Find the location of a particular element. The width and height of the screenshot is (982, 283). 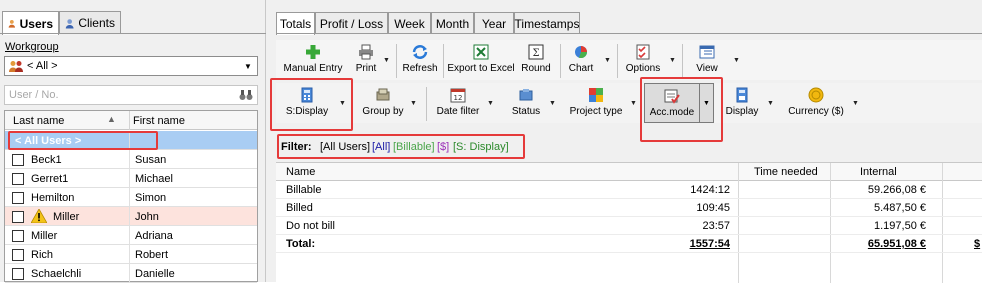

col-first-name: First name is located at coordinates (159, 121).